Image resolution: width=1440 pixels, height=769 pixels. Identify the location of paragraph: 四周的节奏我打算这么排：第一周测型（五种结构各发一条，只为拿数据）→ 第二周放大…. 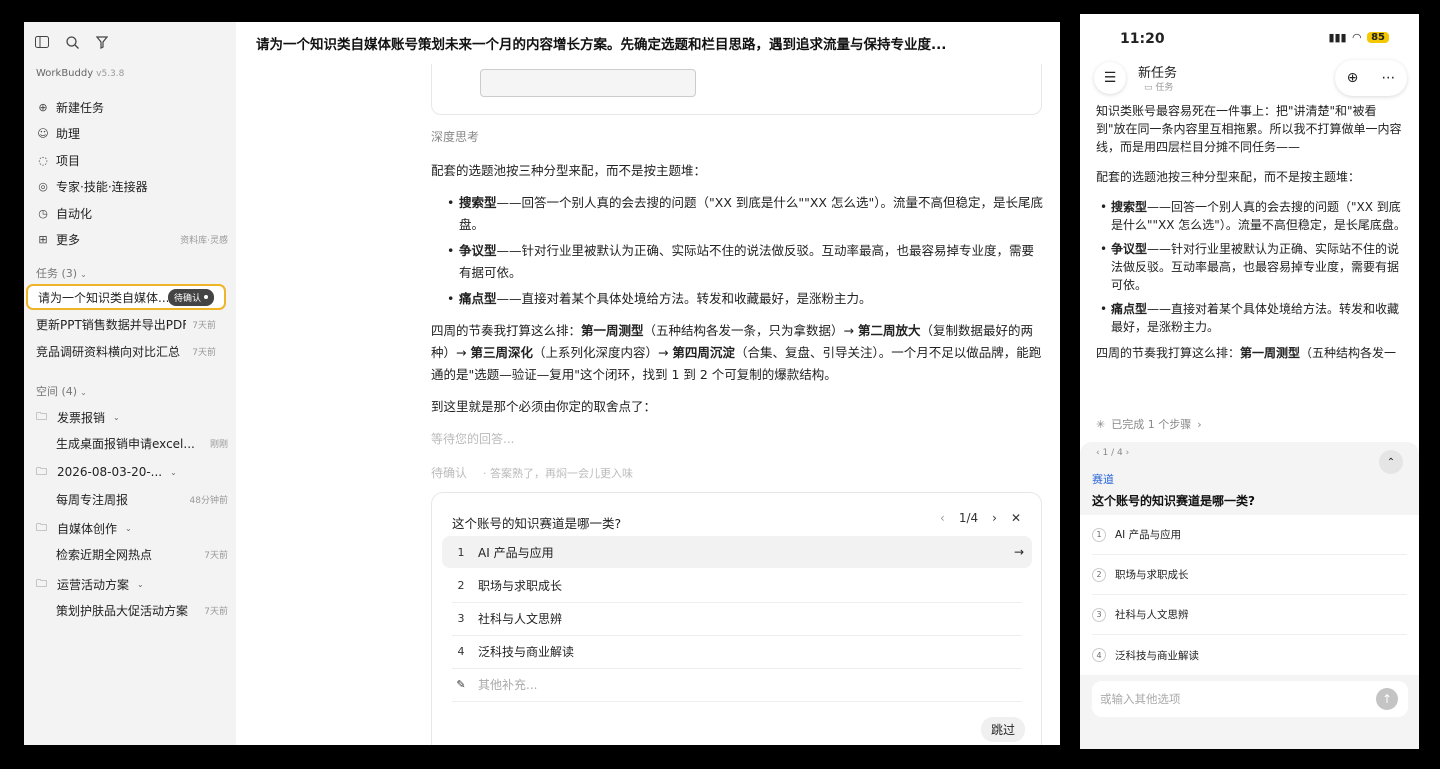
(738, 353).